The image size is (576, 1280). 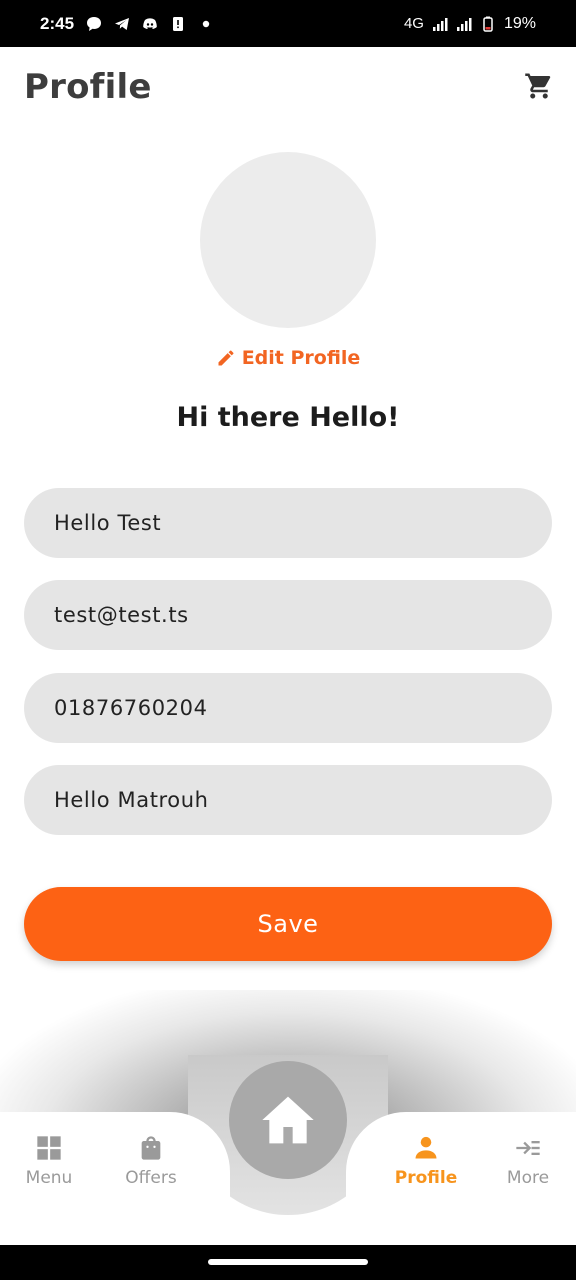 What do you see at coordinates (288, 800) in the screenshot?
I see `city-field` at bounding box center [288, 800].